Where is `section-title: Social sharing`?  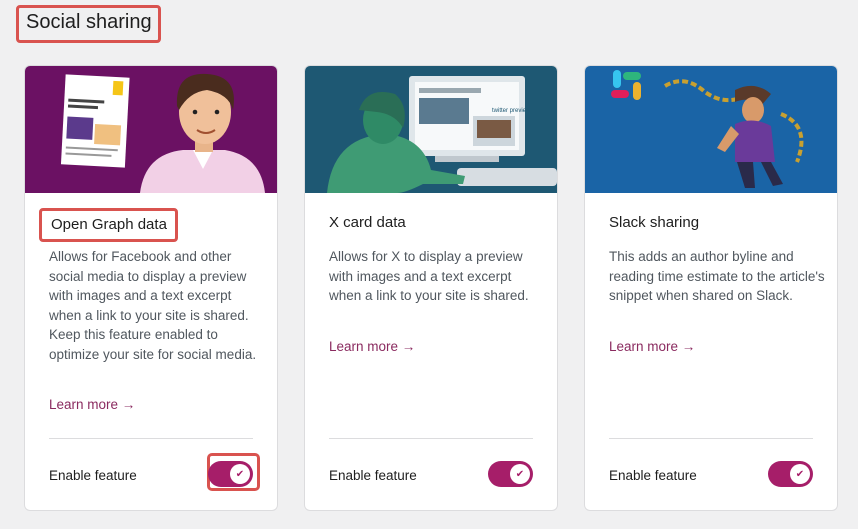
section-title: Social sharing is located at coordinates (88, 24).